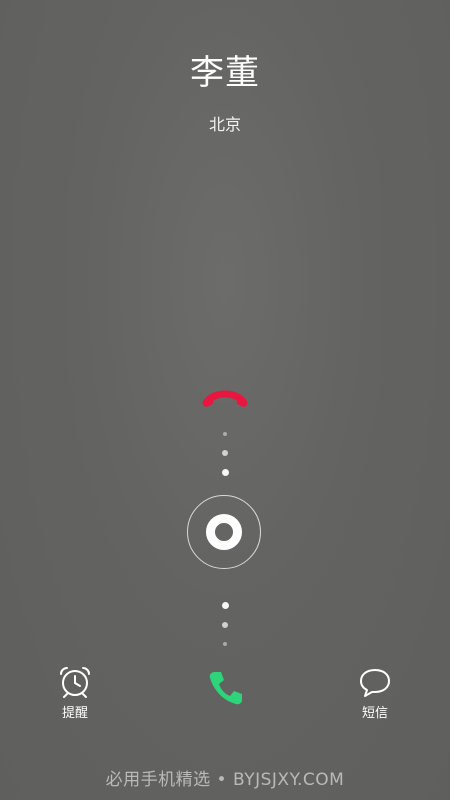 This screenshot has height=800, width=450. I want to click on caller-name: 李董, so click(225, 73).